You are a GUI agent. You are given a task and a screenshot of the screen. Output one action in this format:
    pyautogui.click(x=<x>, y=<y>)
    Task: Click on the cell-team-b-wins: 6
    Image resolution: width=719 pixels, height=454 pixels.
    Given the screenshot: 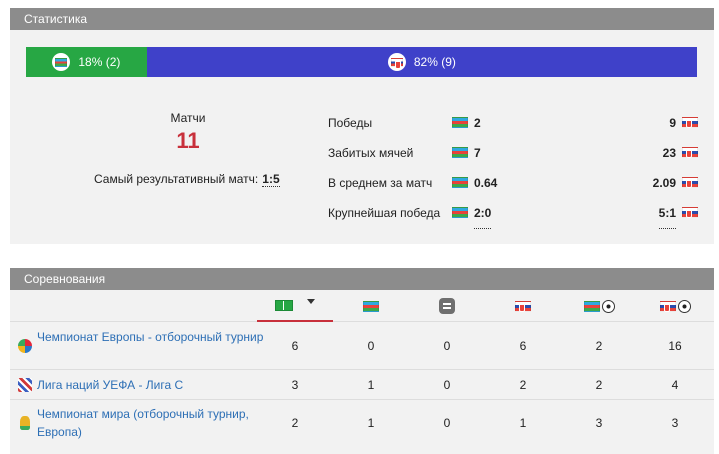 What is the action you would take?
    pyautogui.click(x=523, y=346)
    